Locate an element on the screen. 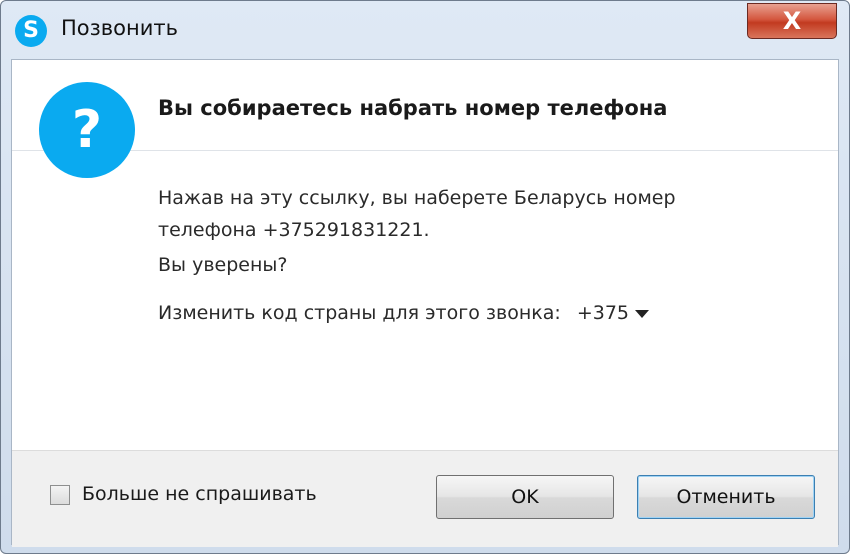 This screenshot has width=852, height=556. skype-icon: S is located at coordinates (31, 31).